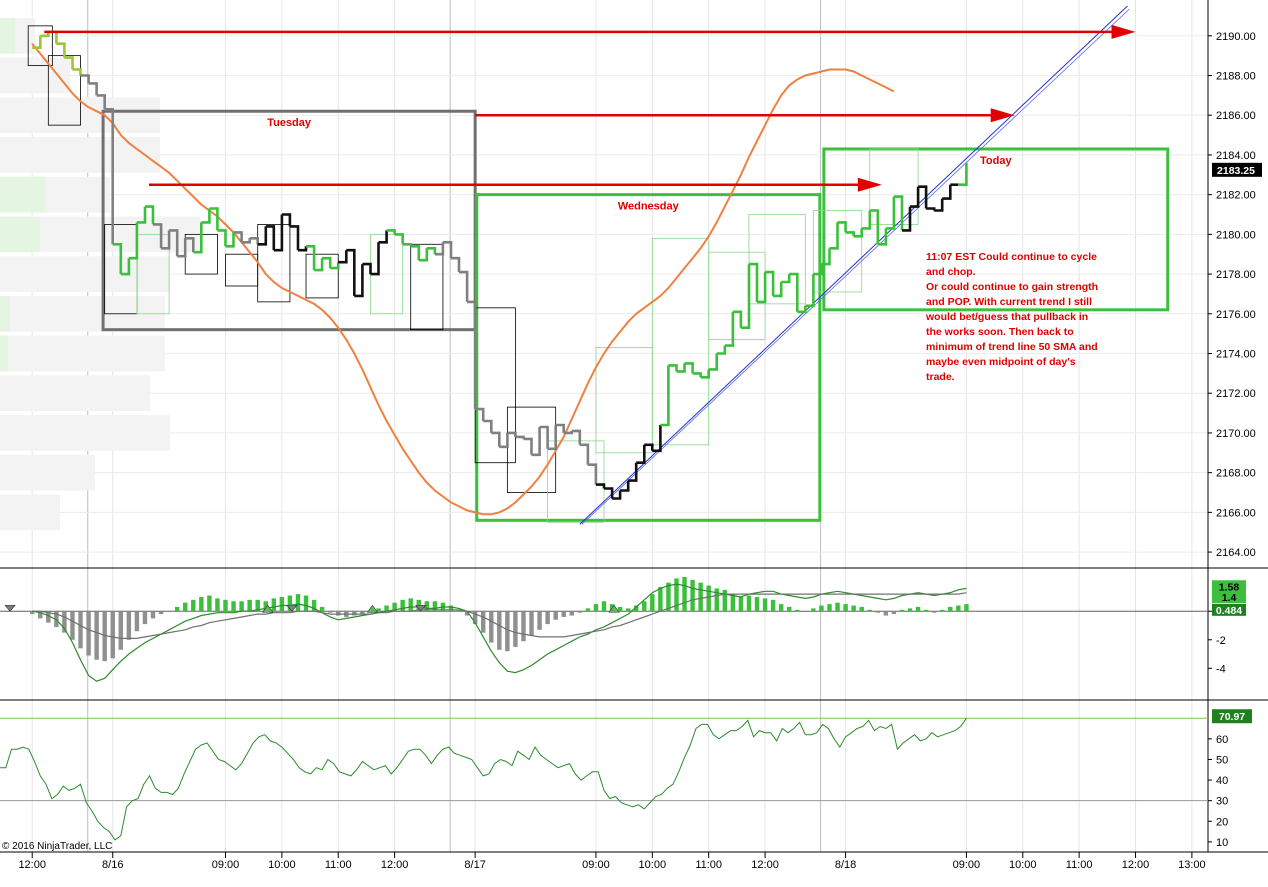 This screenshot has height=887, width=1268. I want to click on day-range-box, so click(648, 357).